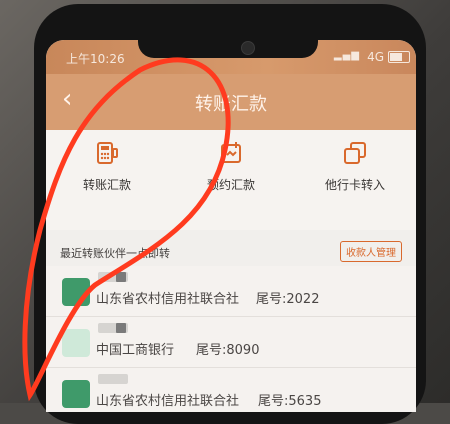 Image resolution: width=450 pixels, height=424 pixels. I want to click on action-other-bank-label: 他行卡转入, so click(354, 185).